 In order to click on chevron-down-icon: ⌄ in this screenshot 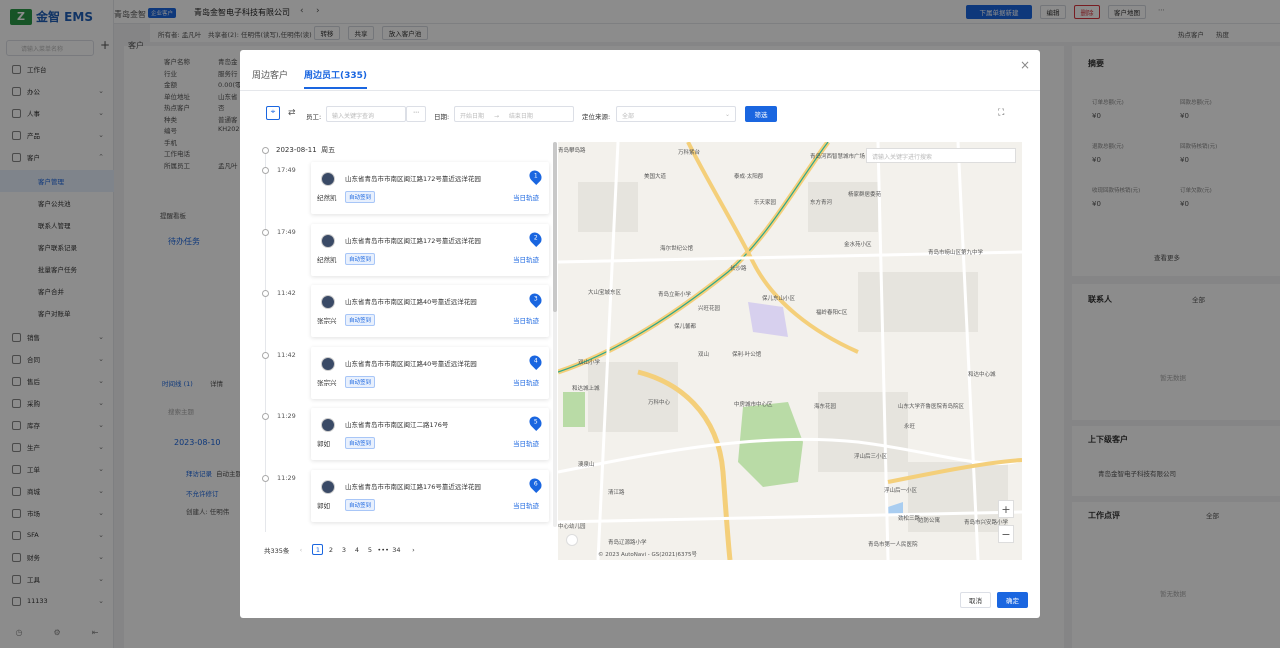, I will do `click(727, 114)`.